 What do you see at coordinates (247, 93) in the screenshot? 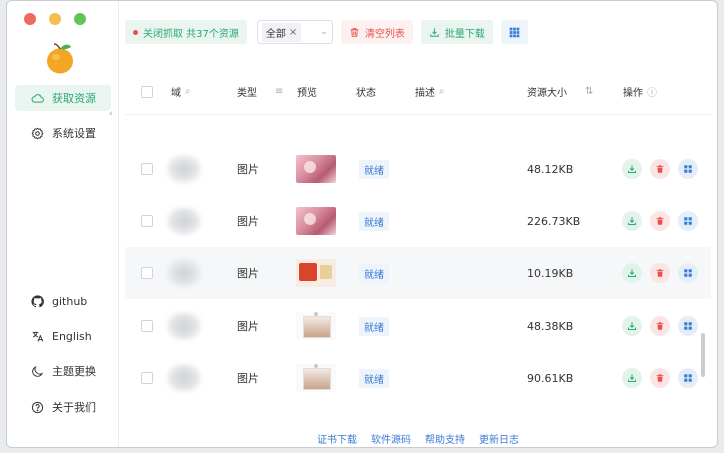
I see `column-header-type: 类型` at bounding box center [247, 93].